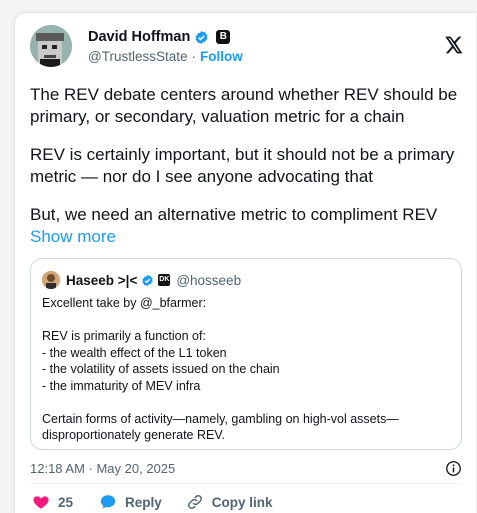  What do you see at coordinates (133, 435) in the screenshot?
I see `quote-line: disproportionately generate REV.` at bounding box center [133, 435].